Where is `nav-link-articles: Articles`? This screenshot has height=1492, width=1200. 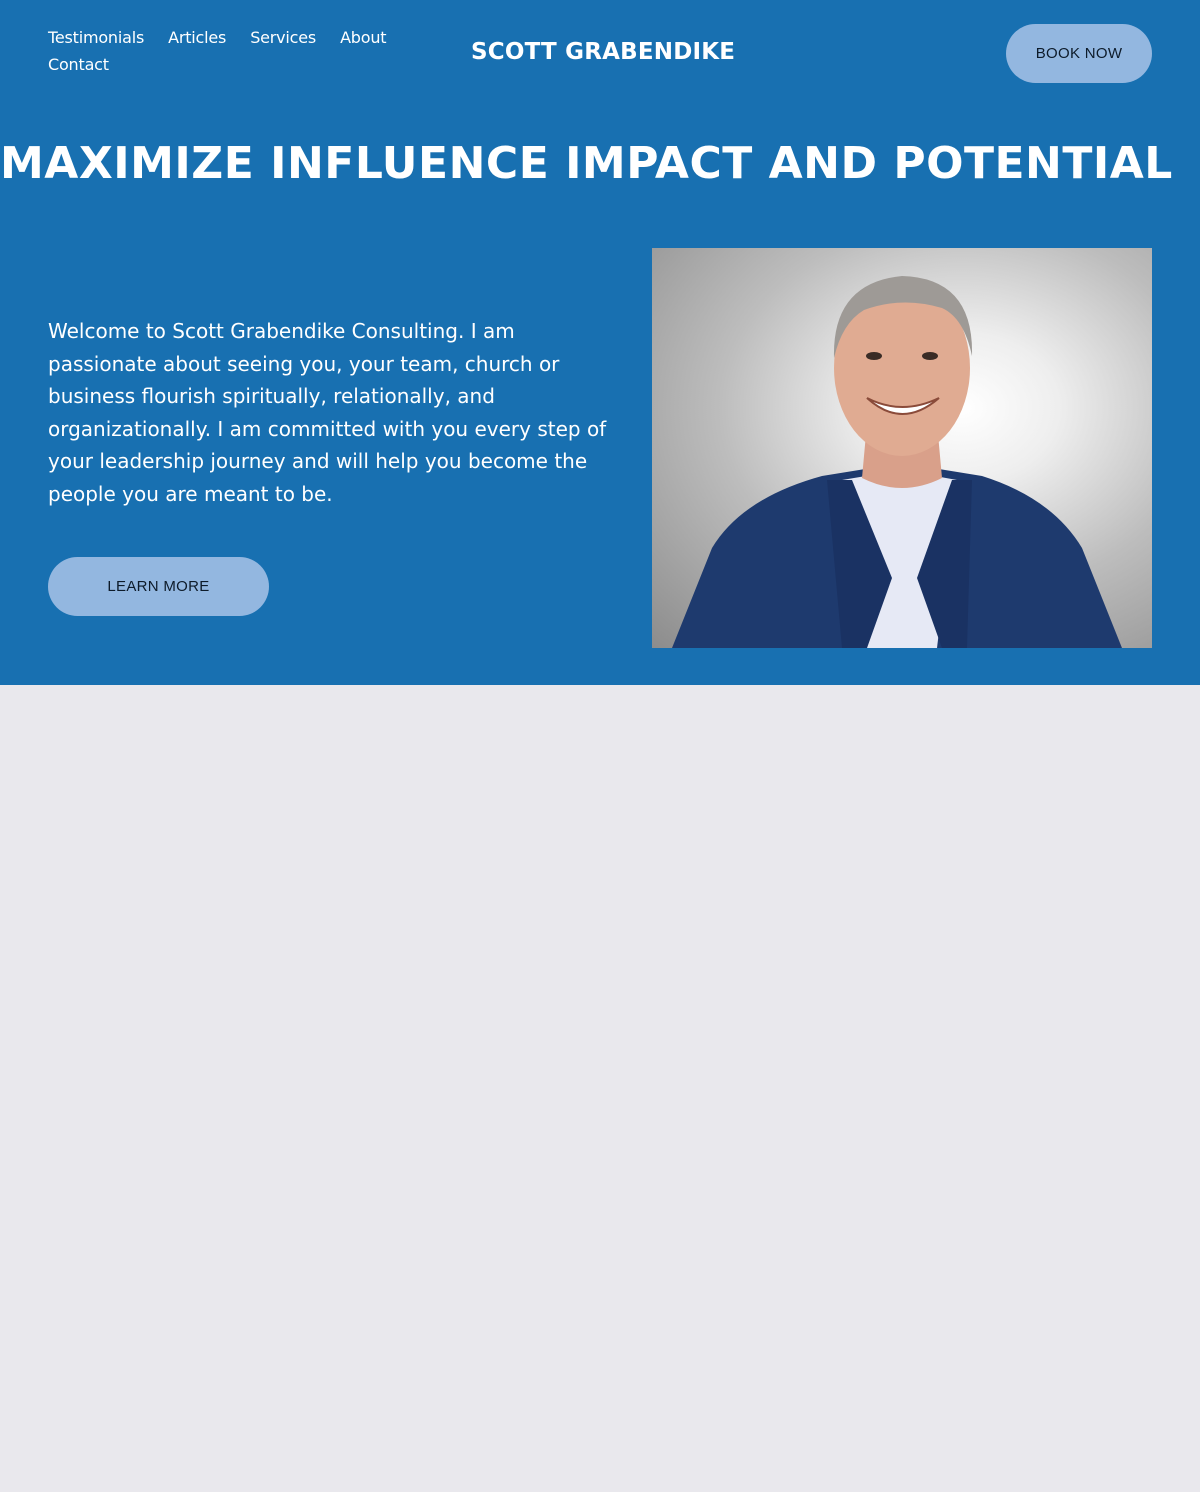
nav-link-articles: Articles is located at coordinates (197, 37).